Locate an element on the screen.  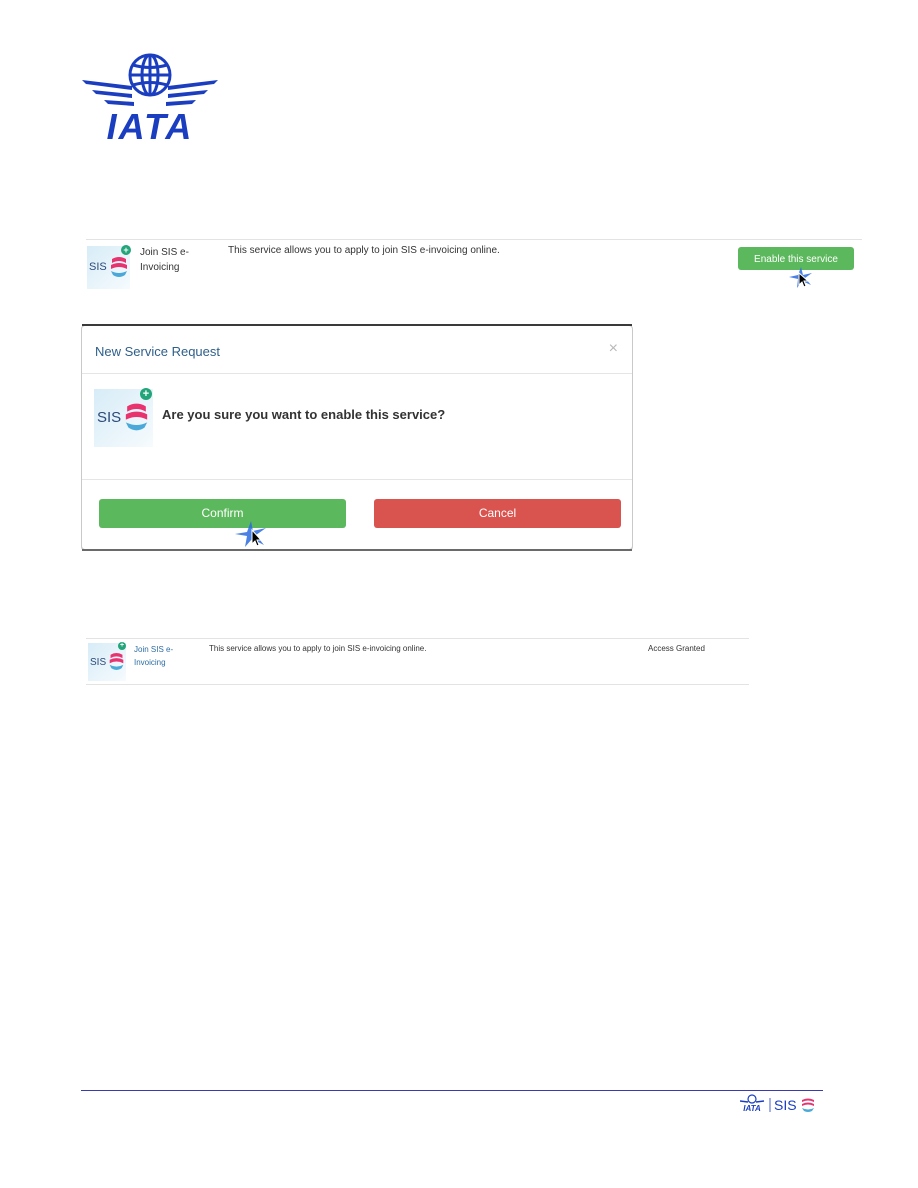
footer-sis-text: SIS is located at coordinates (785, 1105).